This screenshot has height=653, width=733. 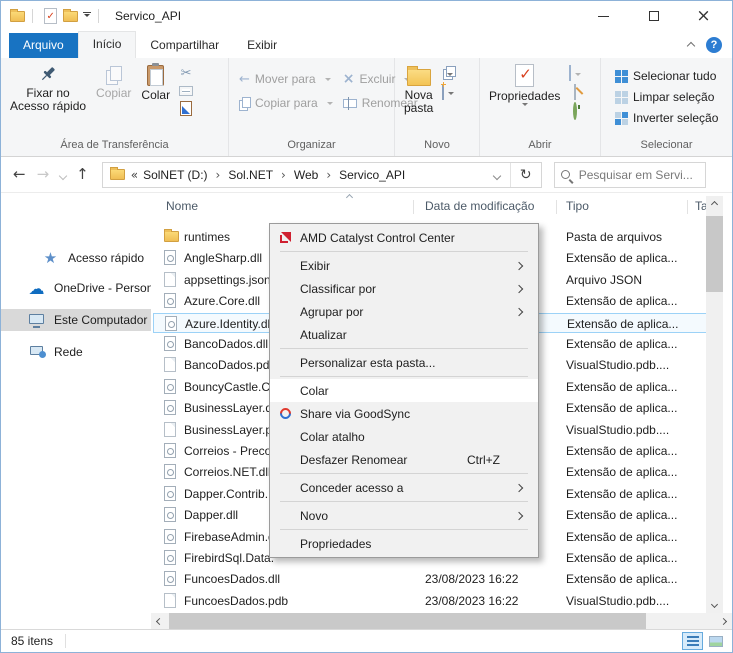 I want to click on address-bar: « SolNET (D:) › Sol.NET › Web › Servico_API, so click(x=321, y=174).